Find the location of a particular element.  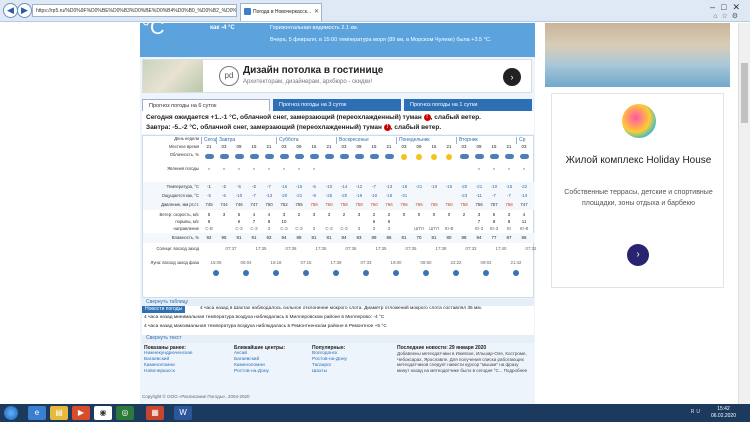

row-label-sun: Солнце: восход заход is located at coordinates (178, 248).